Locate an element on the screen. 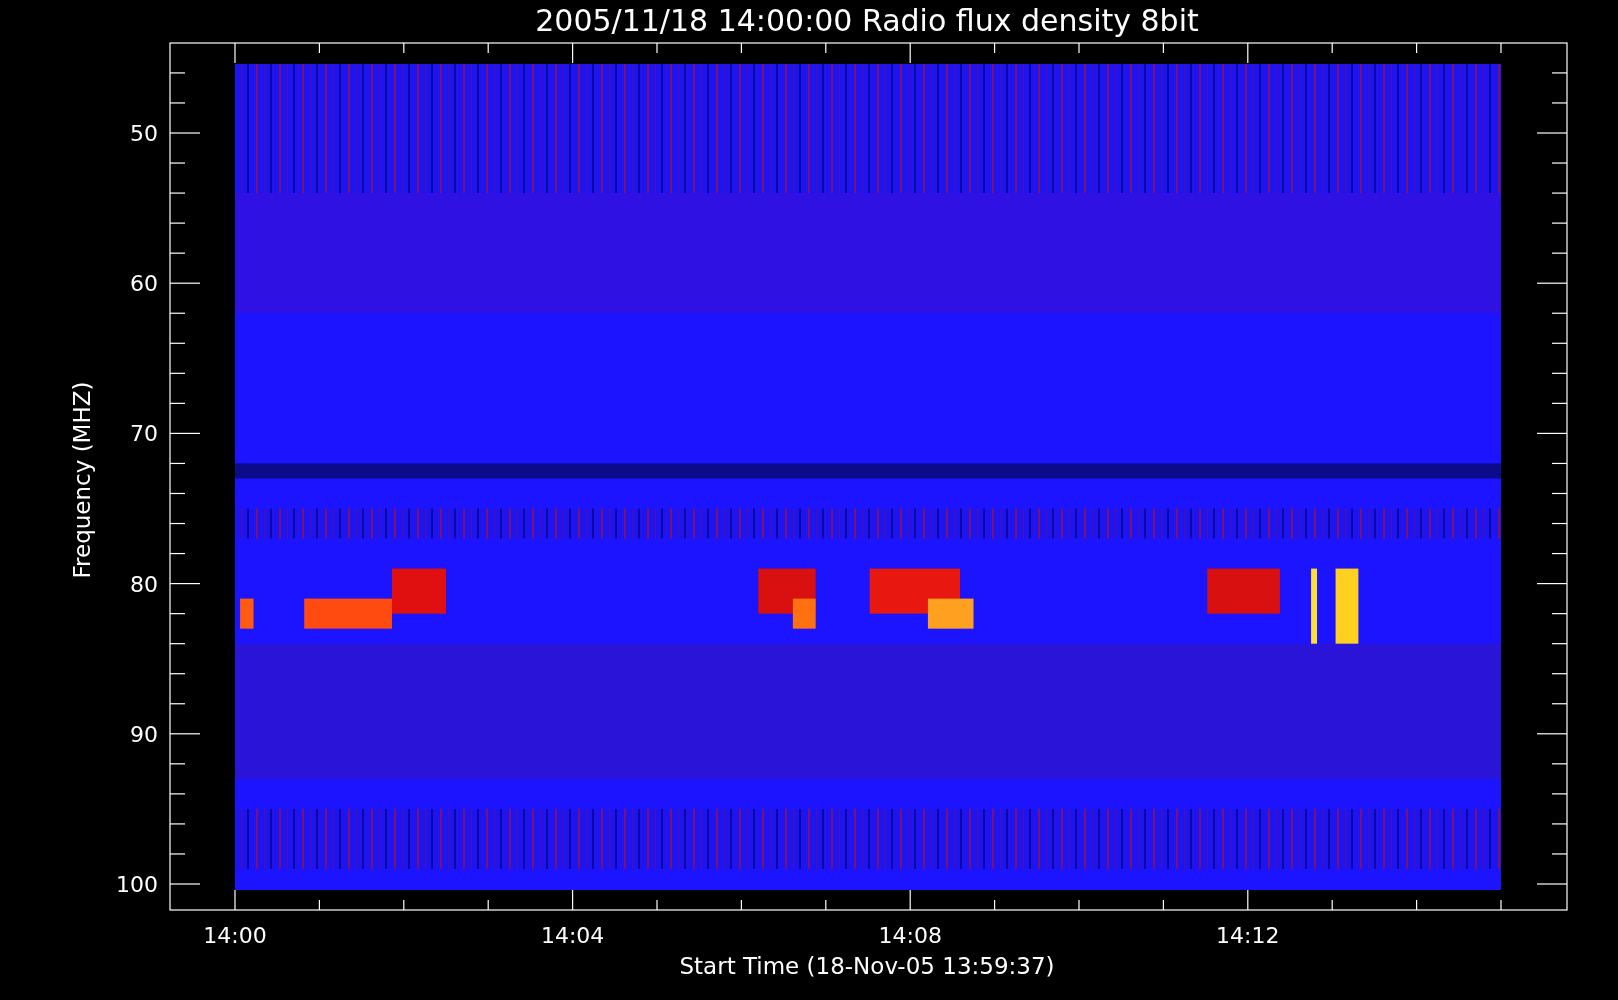 This screenshot has width=1618, height=1000. x-tick-label: 14:00 is located at coordinates (235, 935).